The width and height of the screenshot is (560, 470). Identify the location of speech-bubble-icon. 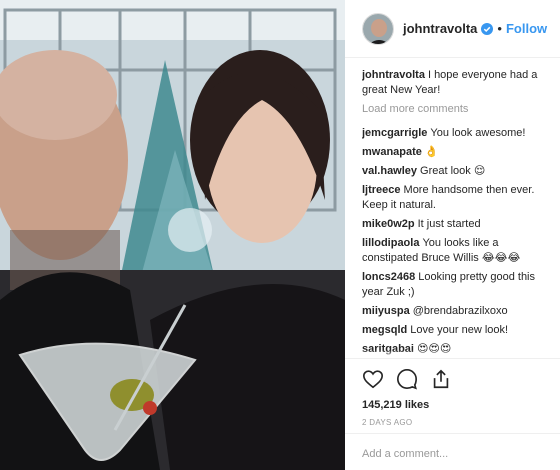
(407, 379).